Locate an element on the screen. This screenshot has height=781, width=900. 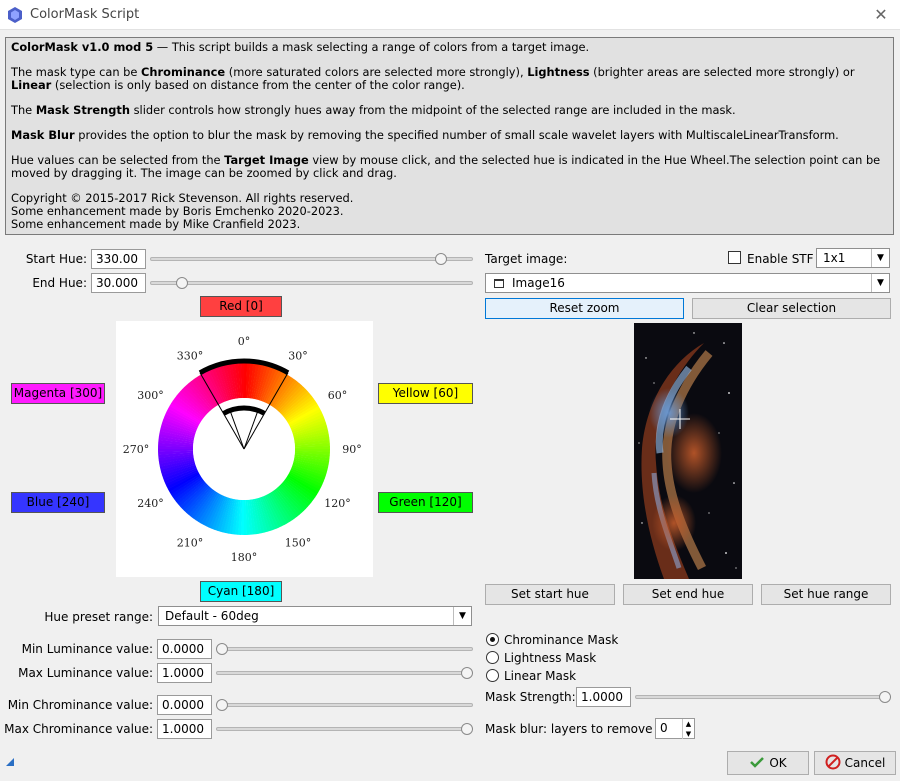
lightness-mask-label: Lightness Mask is located at coordinates (550, 658).